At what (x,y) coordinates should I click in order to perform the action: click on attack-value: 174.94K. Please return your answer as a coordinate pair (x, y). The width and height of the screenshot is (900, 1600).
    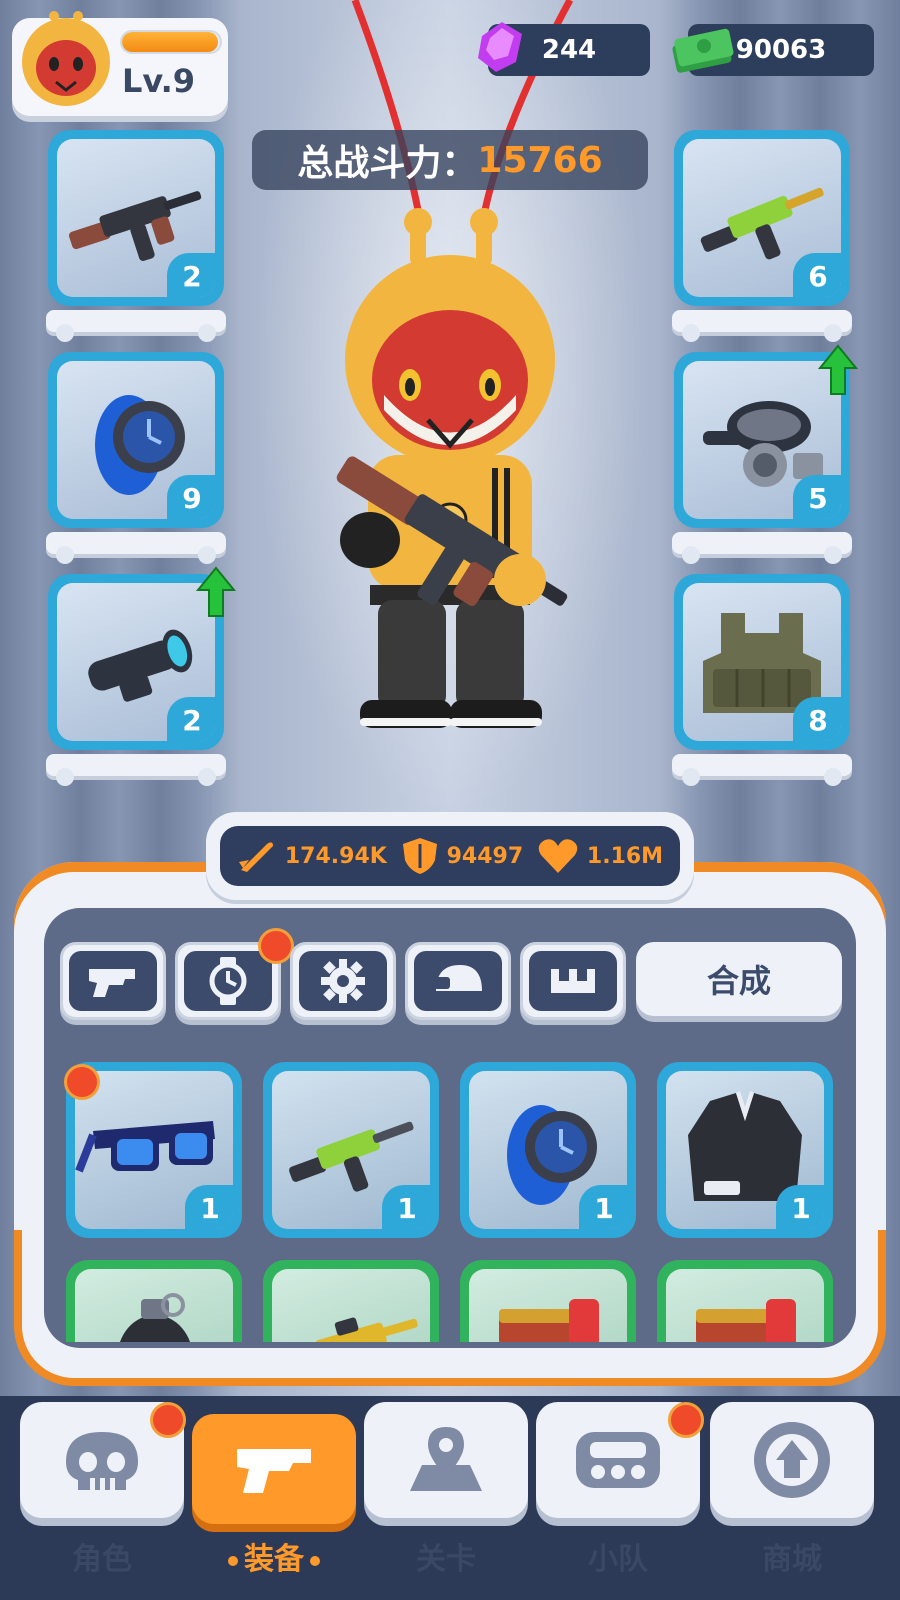
    Looking at the image, I should click on (335, 856).